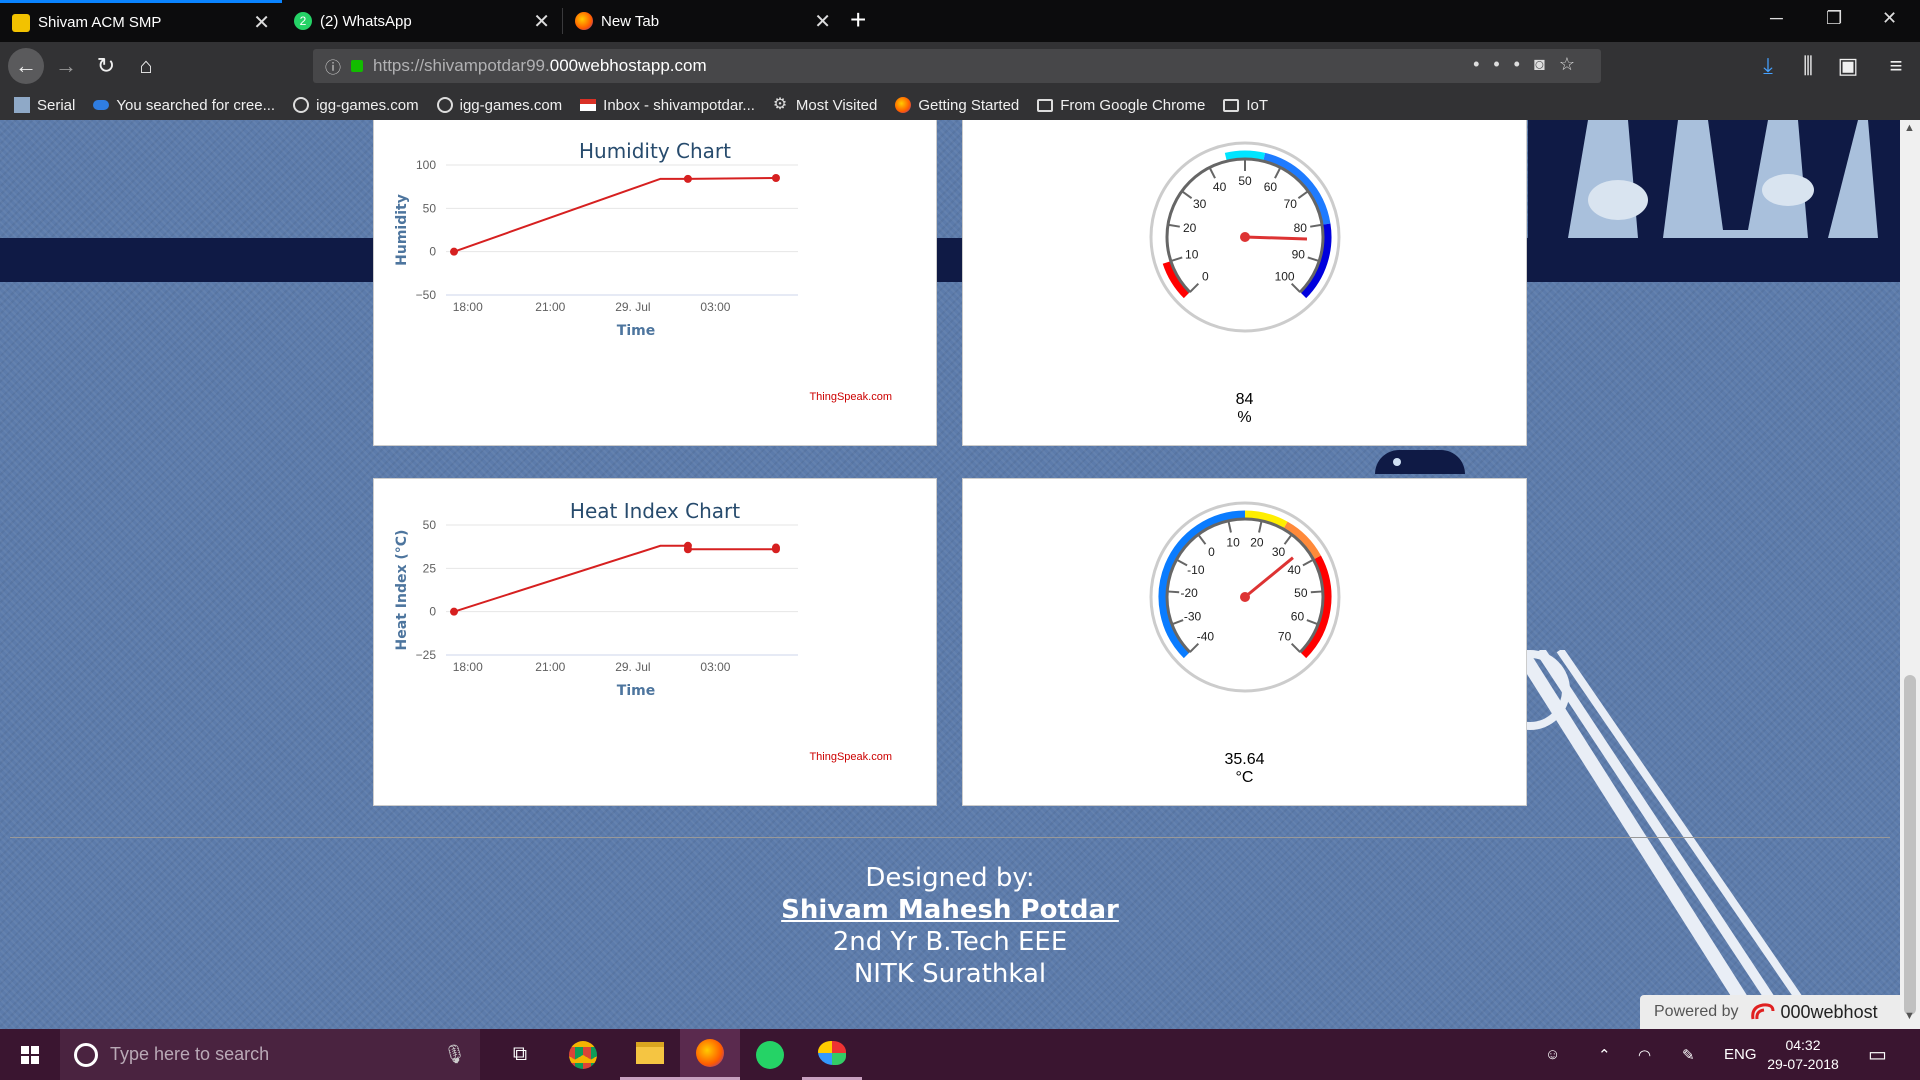  What do you see at coordinates (1285, 277) in the screenshot?
I see `gauge-tick-label: 100` at bounding box center [1285, 277].